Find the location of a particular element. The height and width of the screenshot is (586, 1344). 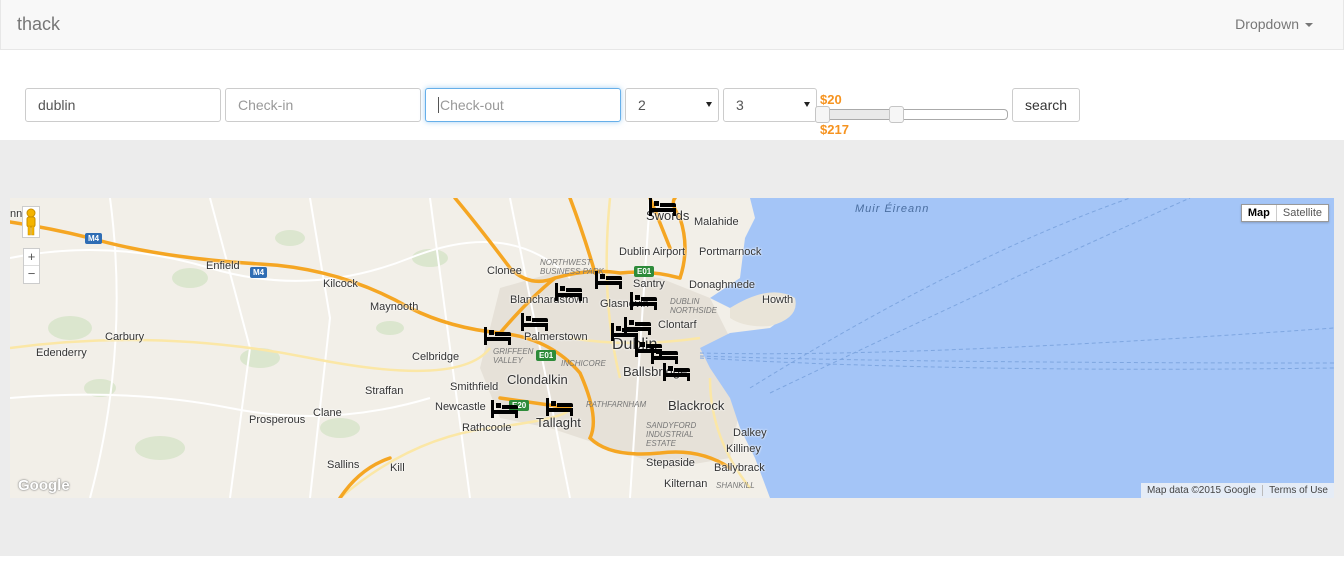

zoom-control: + − is located at coordinates (31, 266).